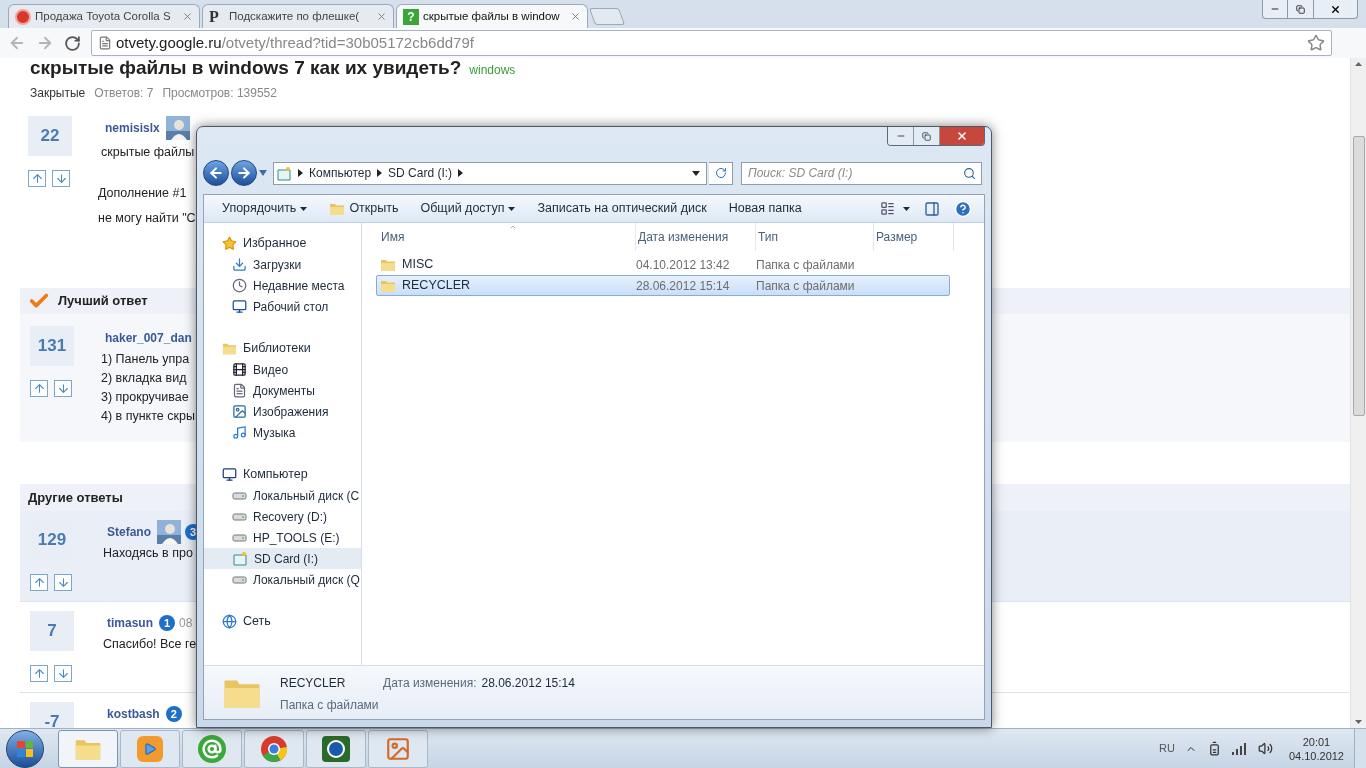  What do you see at coordinates (468, 208) in the screenshot?
I see `toolbar-button: Общий доступ` at bounding box center [468, 208].